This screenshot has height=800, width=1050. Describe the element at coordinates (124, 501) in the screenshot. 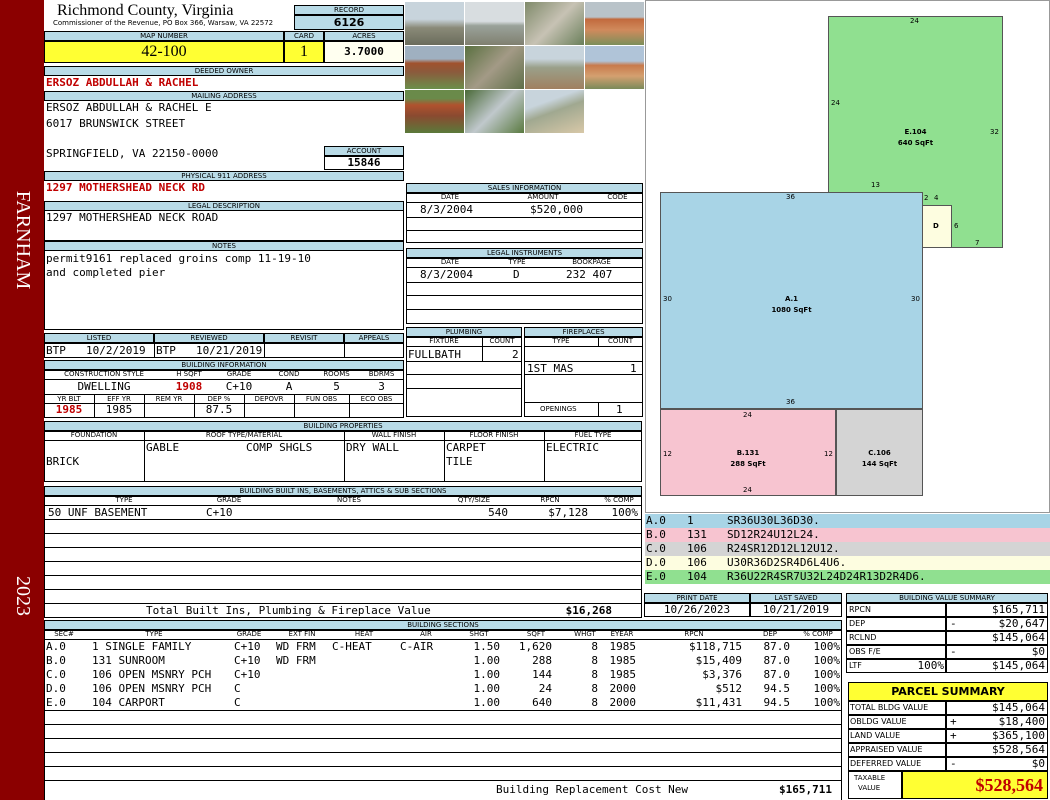

I see `builtins-header-type: TYPE` at that location.